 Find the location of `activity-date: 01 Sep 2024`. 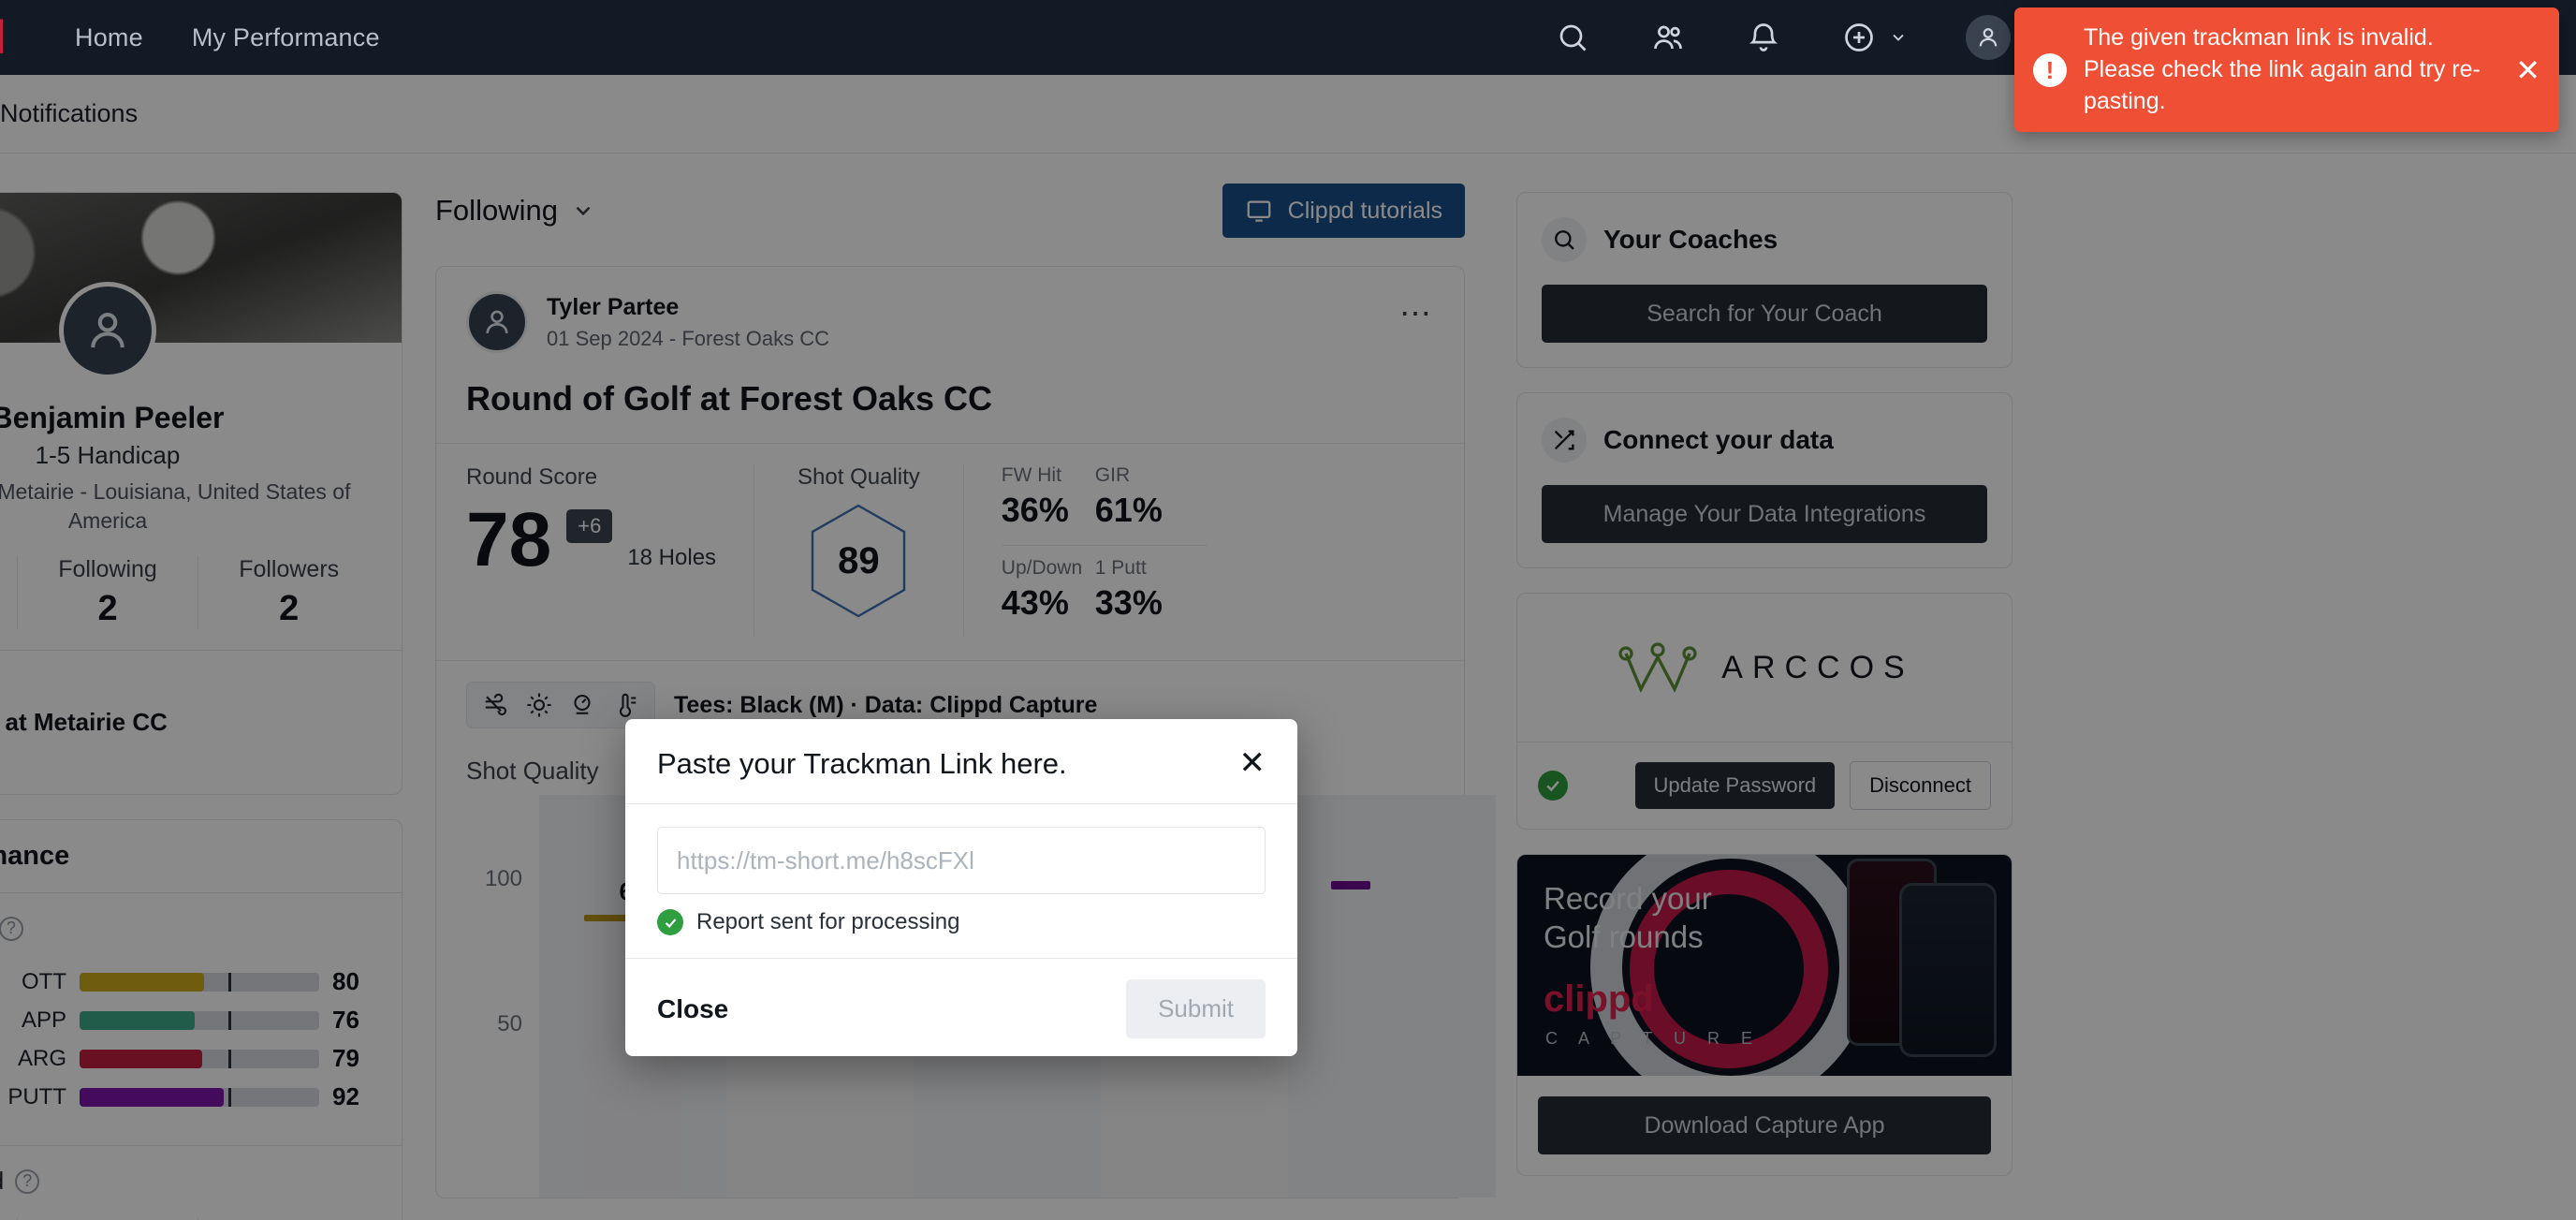

activity-date: 01 Sep 2024 is located at coordinates (189, 757).